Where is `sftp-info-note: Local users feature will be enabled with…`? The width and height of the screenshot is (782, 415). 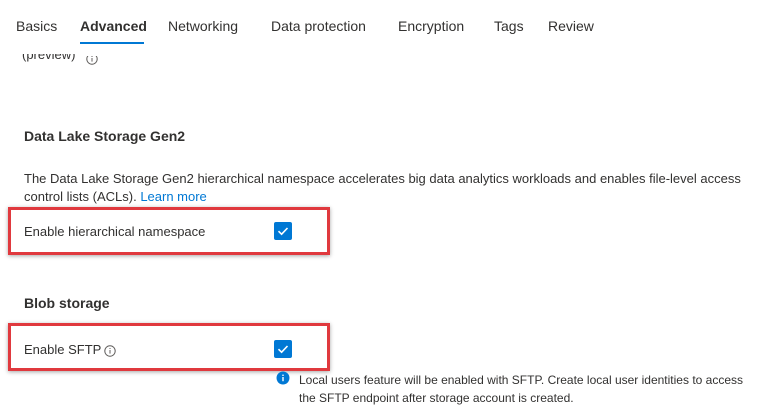 sftp-info-note: Local users feature will be enabled with… is located at coordinates (521, 389).